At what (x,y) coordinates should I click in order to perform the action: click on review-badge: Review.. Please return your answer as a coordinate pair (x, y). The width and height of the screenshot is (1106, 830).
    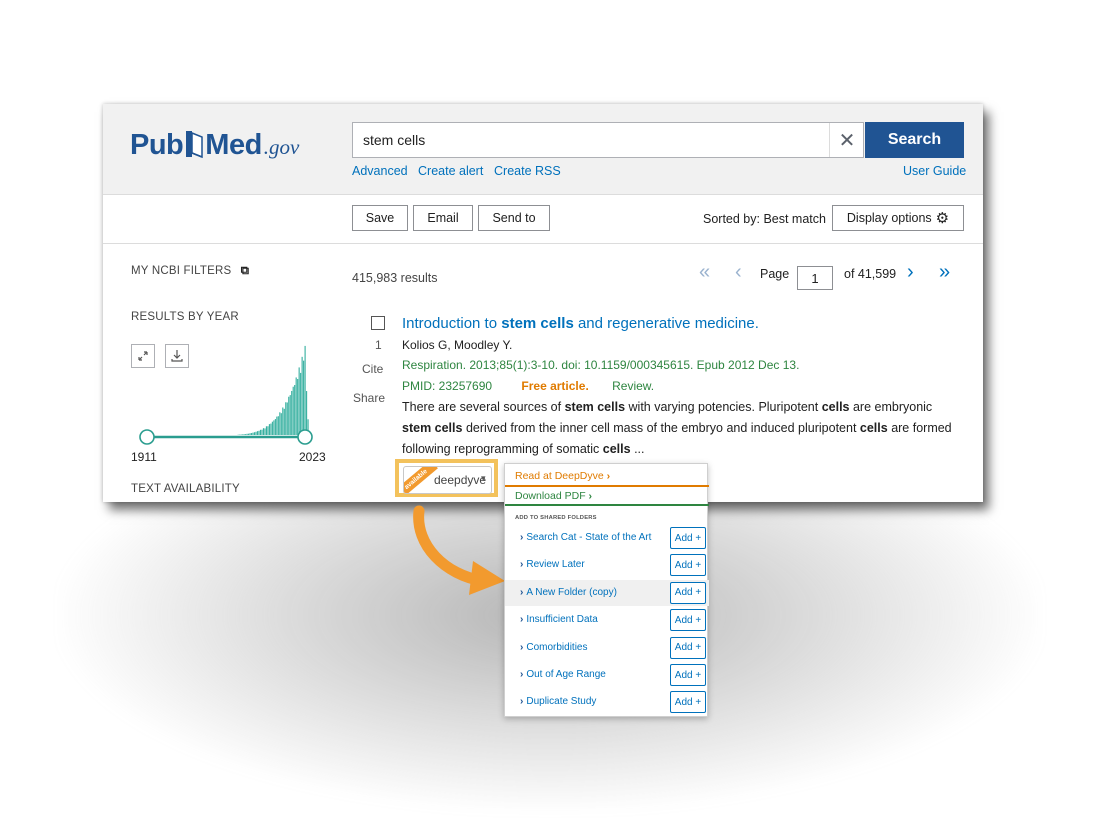
    Looking at the image, I should click on (633, 386).